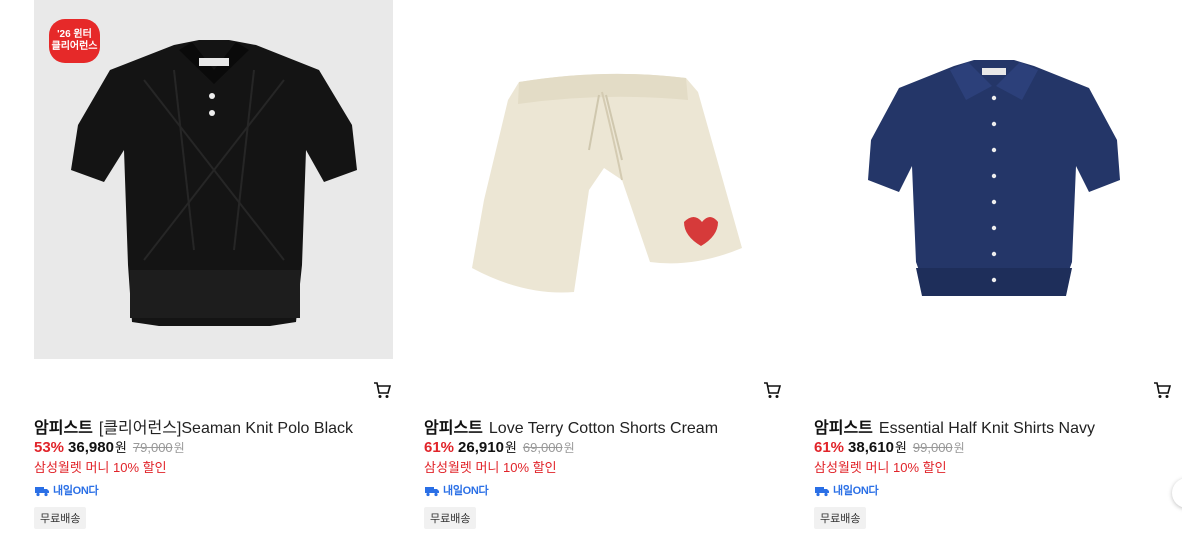 Image resolution: width=1182 pixels, height=533 pixels. I want to click on product-title: 암피스트 Essential Half Knit Shirts Navy, so click(954, 426).